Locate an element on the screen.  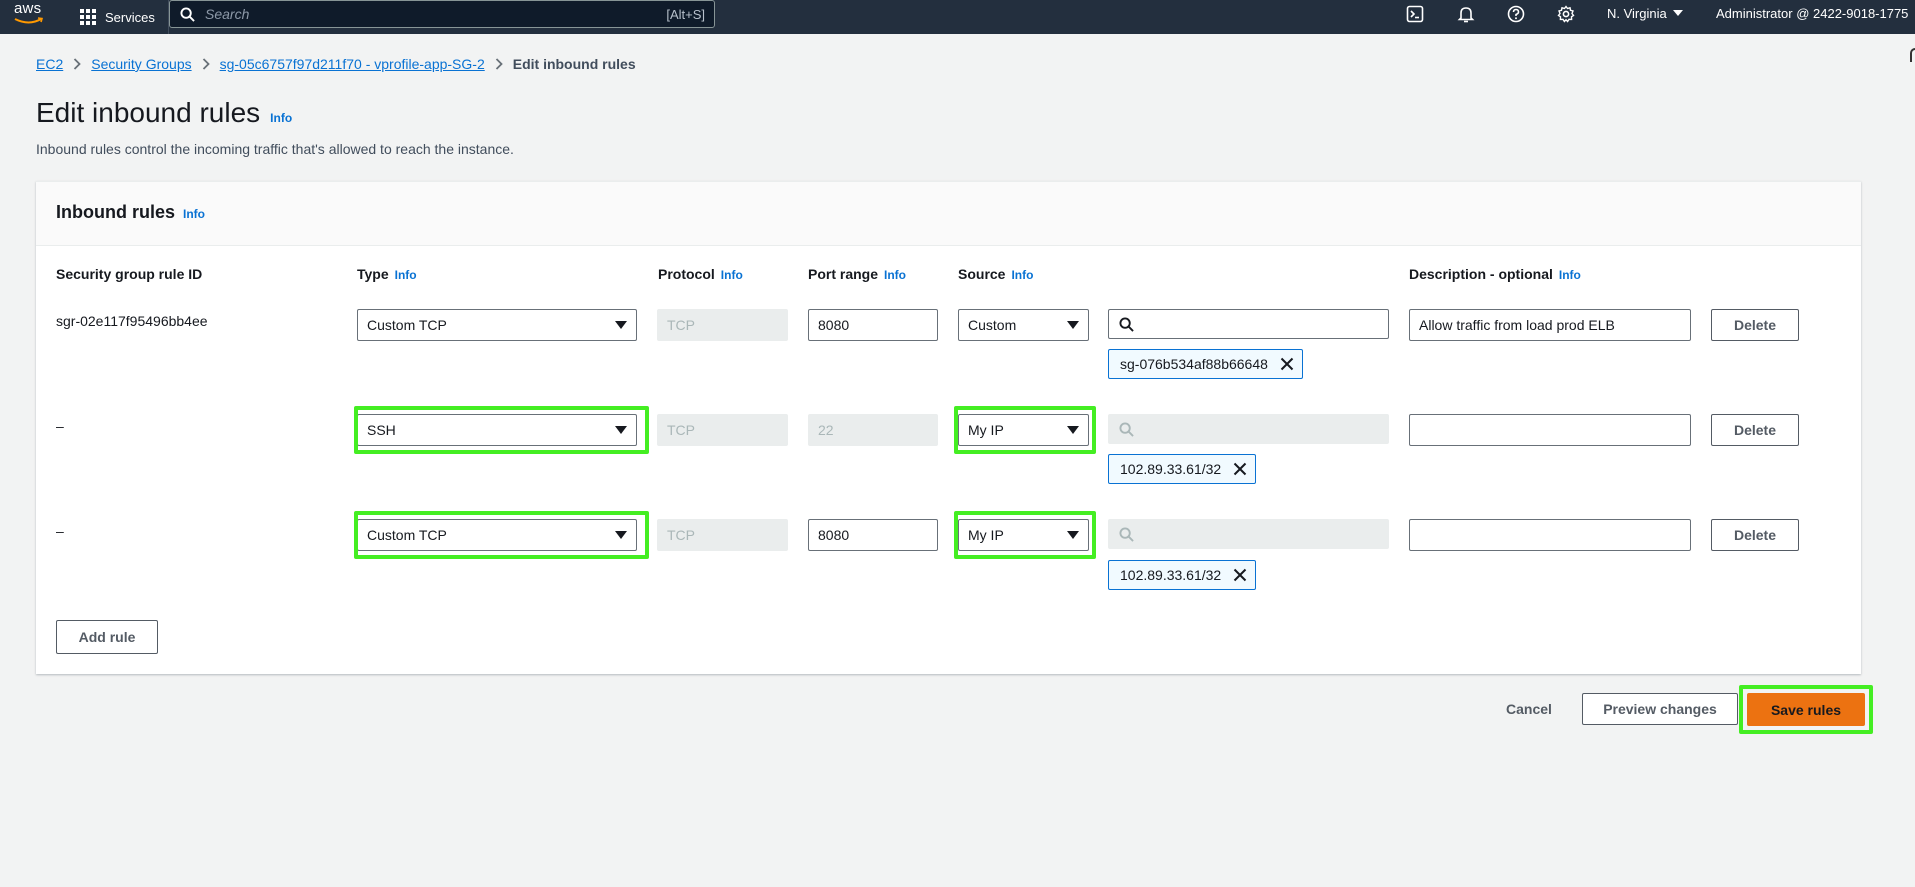
rule-id-2: – is located at coordinates (60, 426).